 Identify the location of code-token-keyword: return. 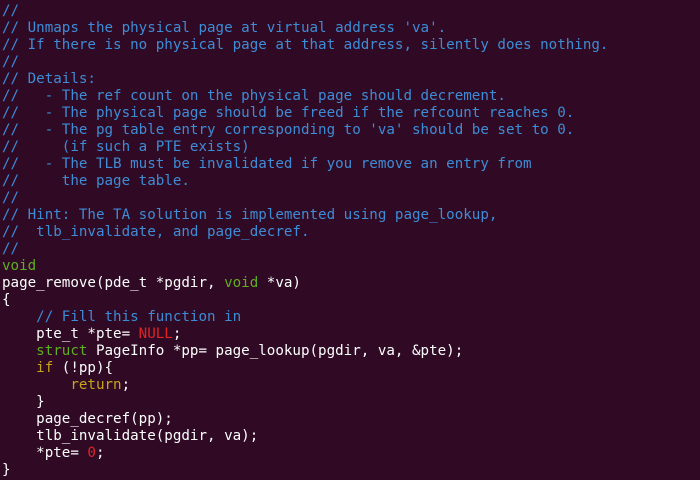
(96, 385).